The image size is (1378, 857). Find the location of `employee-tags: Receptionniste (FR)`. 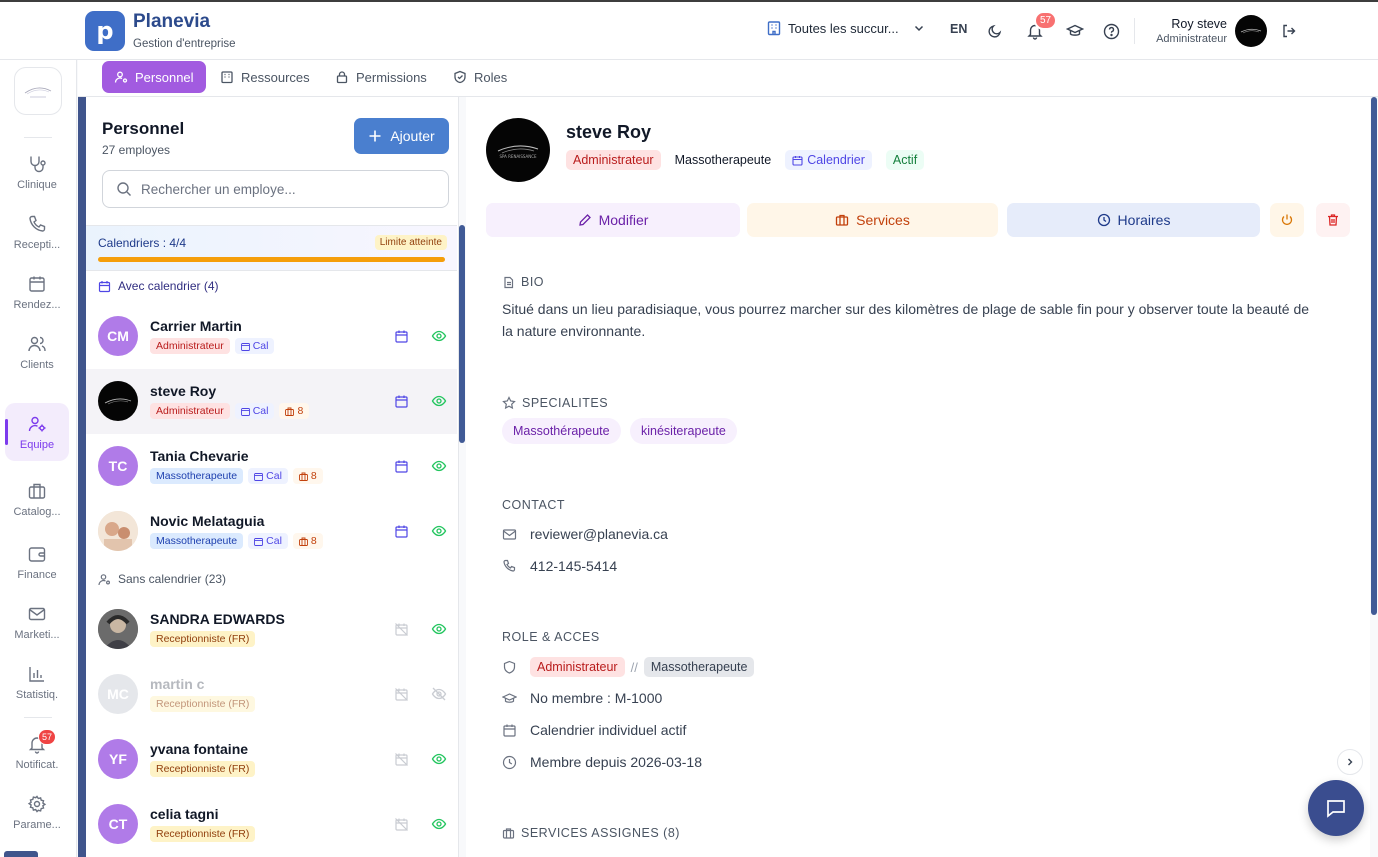

employee-tags: Receptionniste (FR) is located at coordinates (203, 704).